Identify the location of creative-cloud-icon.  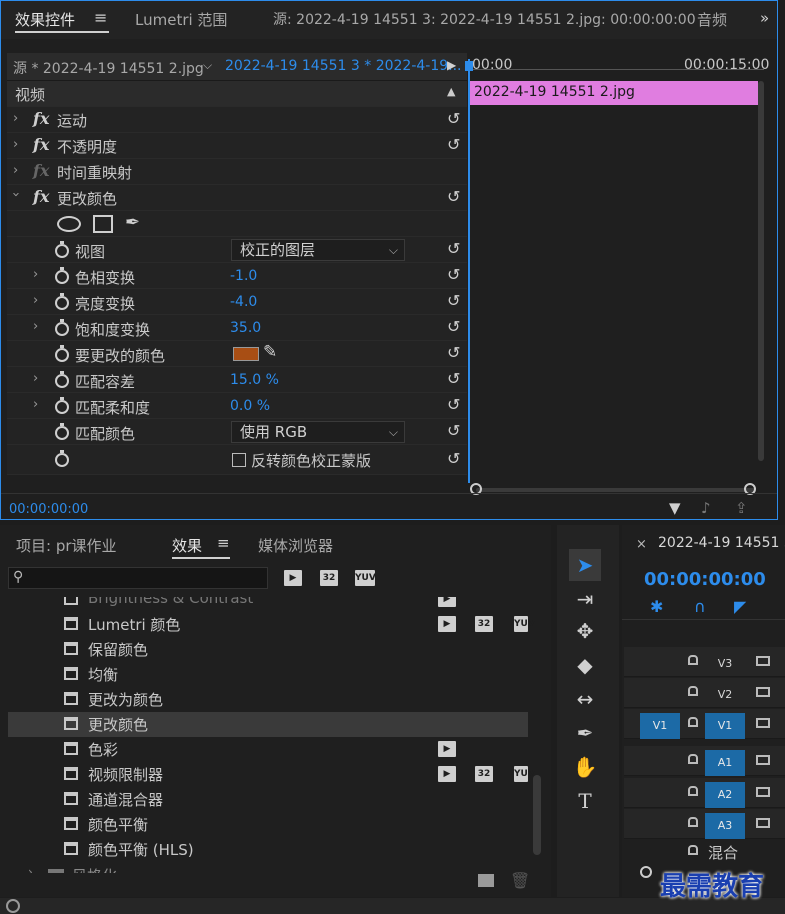
(13, 906).